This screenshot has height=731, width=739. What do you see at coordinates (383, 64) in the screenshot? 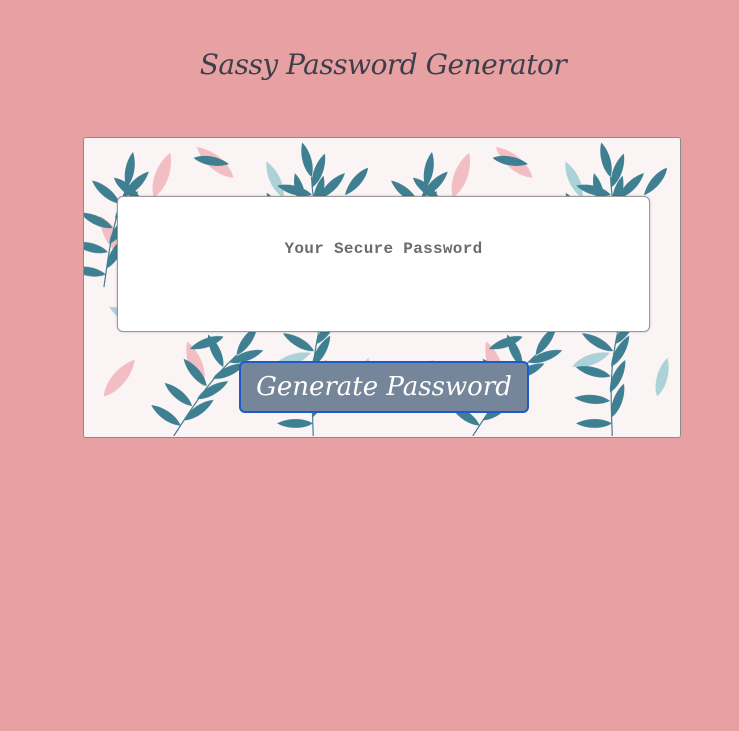
I see `page-title: Sassy Password Generator` at bounding box center [383, 64].